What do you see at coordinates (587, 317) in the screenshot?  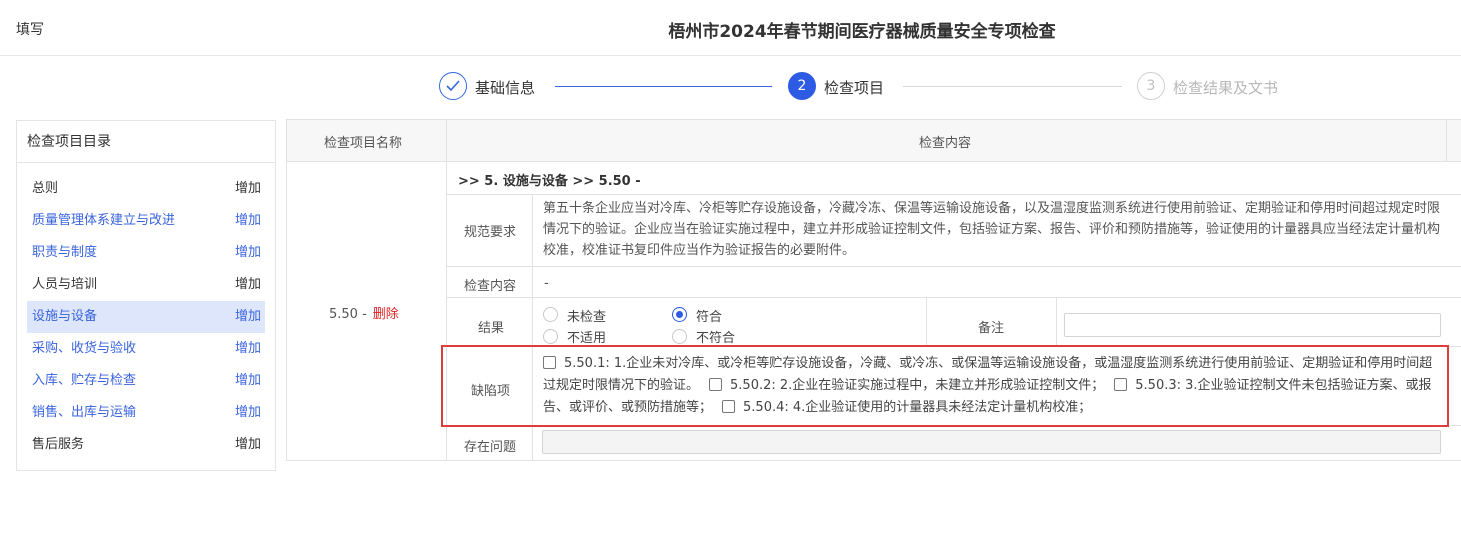 I see `radio-label: 未检查` at bounding box center [587, 317].